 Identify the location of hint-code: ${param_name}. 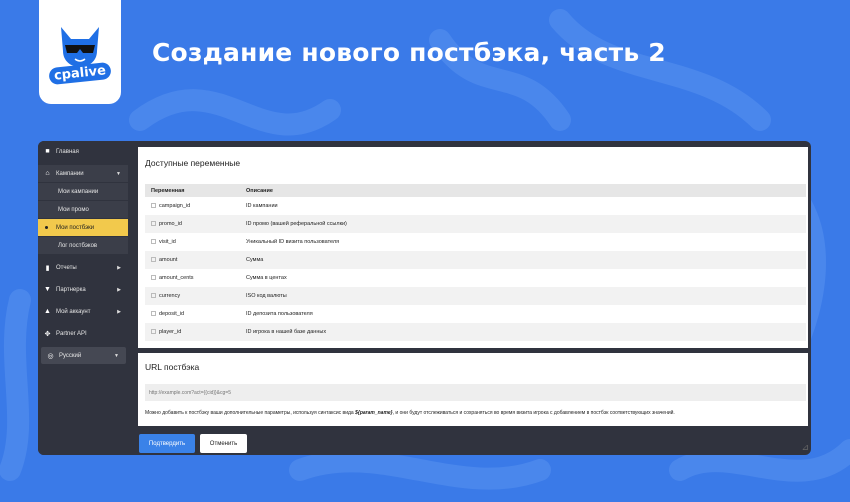
(374, 413).